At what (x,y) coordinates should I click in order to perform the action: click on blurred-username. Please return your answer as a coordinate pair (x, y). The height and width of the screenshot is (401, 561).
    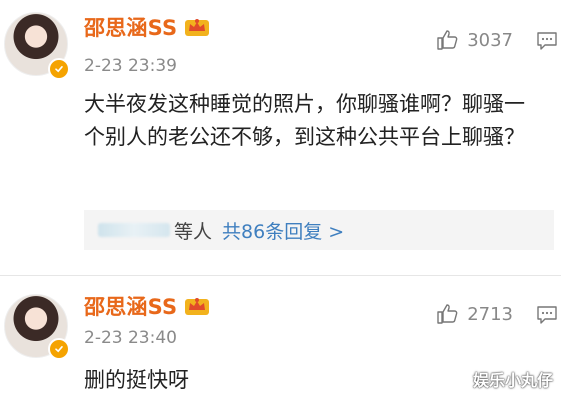
    Looking at the image, I should click on (134, 230).